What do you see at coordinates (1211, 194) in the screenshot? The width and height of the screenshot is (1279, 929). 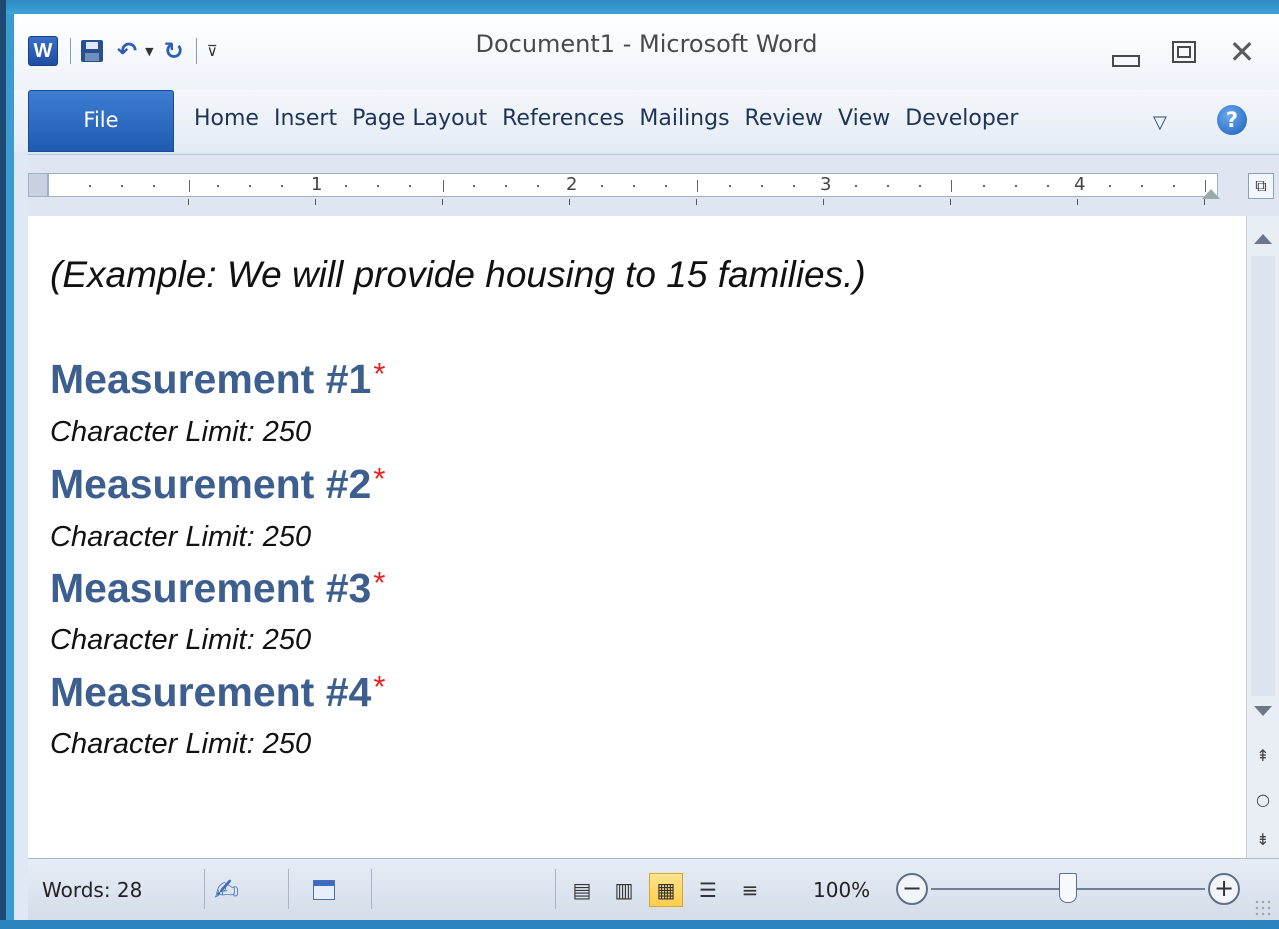 I see `right-indent-marker` at bounding box center [1211, 194].